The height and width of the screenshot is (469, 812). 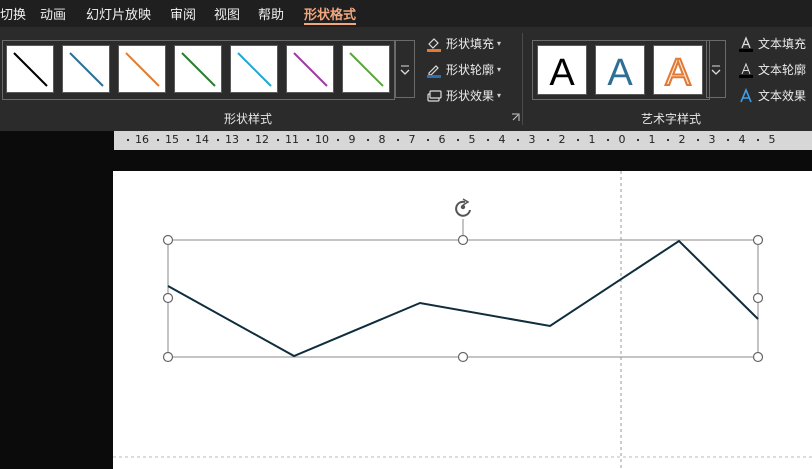 I want to click on text-outline-icon, so click(x=746, y=70).